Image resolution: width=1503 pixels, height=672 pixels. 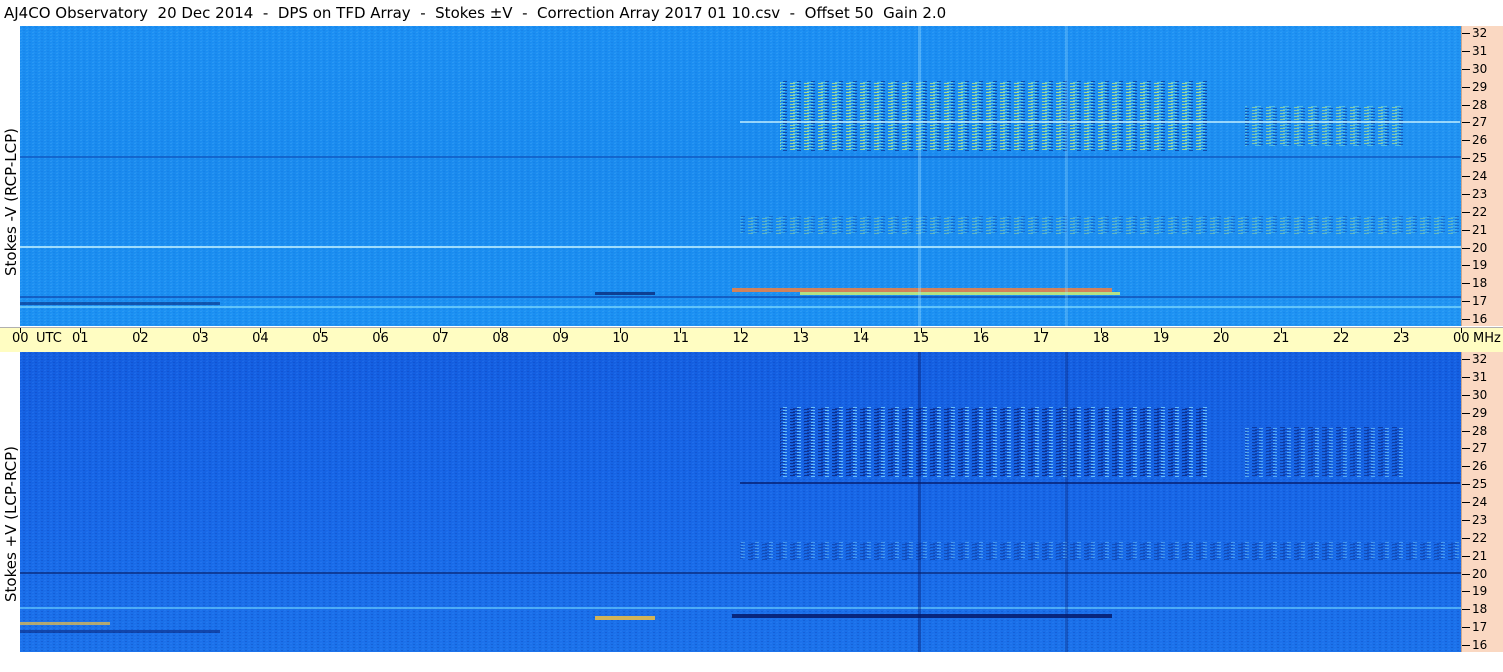 I want to click on bottom-frequency-axis: 32 31 30 29 28 27 26 25 24 23 22 21 20 19 18 17 16, so click(x=1482, y=502).